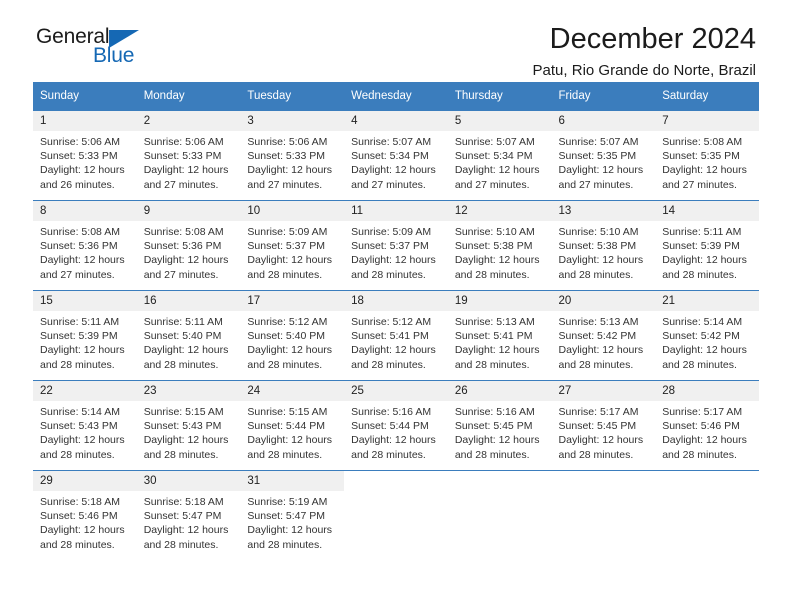 Image resolution: width=792 pixels, height=612 pixels. Describe the element at coordinates (183, 412) in the screenshot. I see `sunrise-text: Sunrise: 5:15 AM` at that location.